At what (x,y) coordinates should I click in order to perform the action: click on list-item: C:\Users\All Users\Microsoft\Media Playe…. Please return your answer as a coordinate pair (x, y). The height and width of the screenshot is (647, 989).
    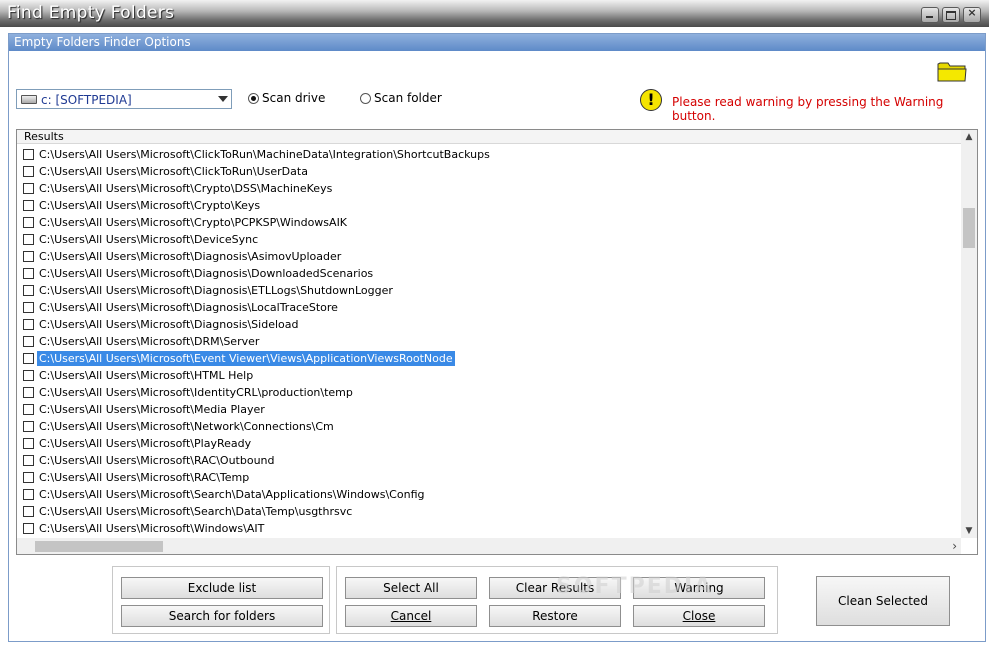
    Looking at the image, I should click on (489, 409).